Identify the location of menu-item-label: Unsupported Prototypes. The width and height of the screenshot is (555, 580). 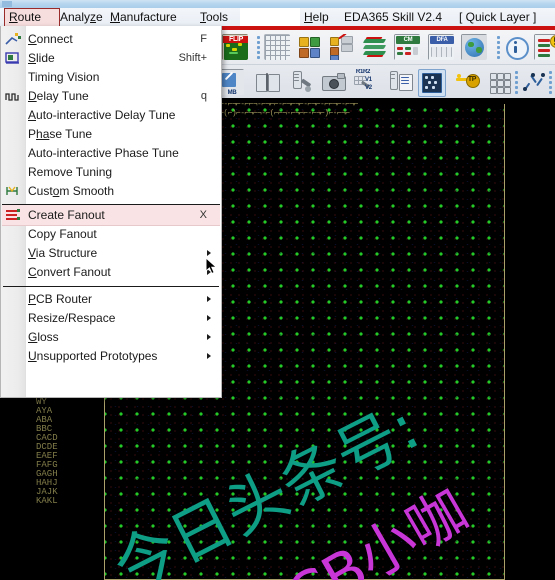
(93, 356).